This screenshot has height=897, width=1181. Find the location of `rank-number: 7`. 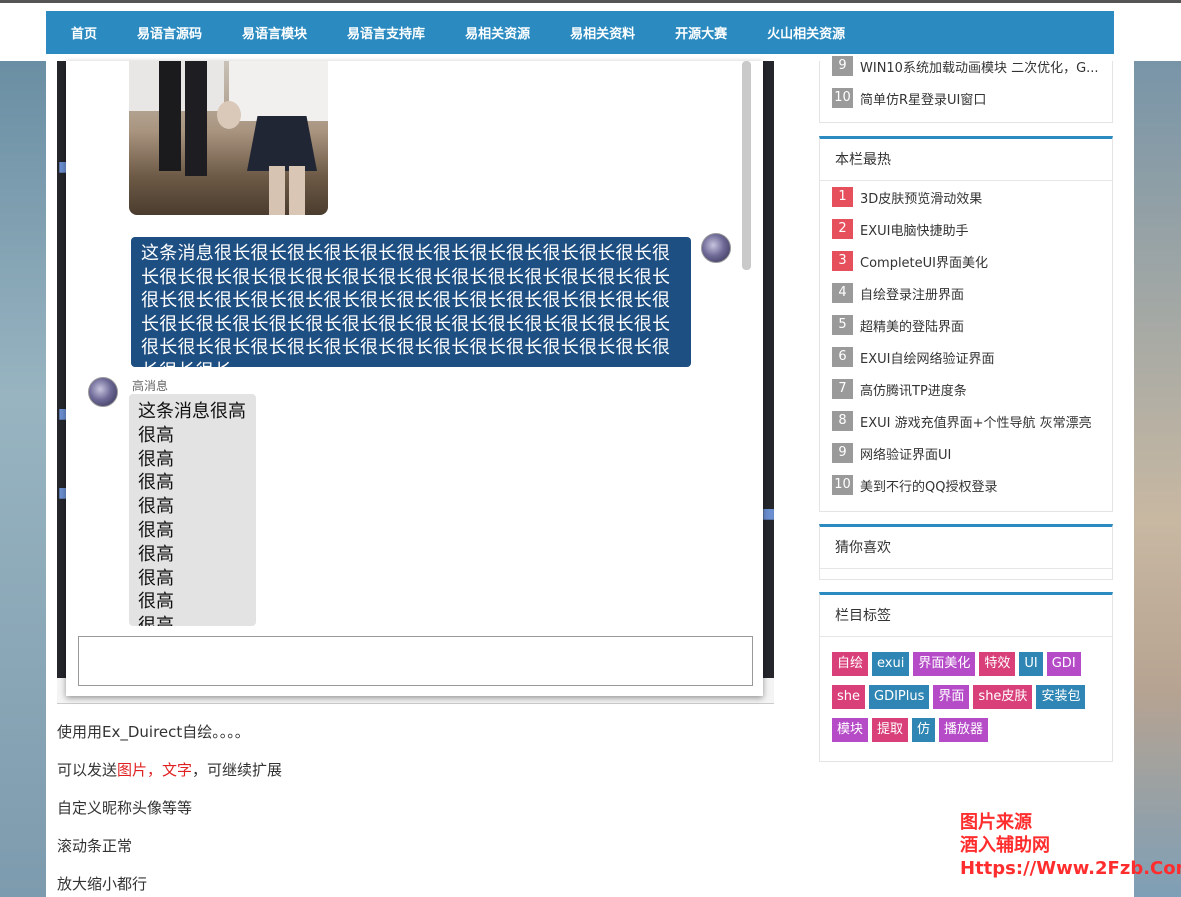

rank-number: 7 is located at coordinates (842, 389).